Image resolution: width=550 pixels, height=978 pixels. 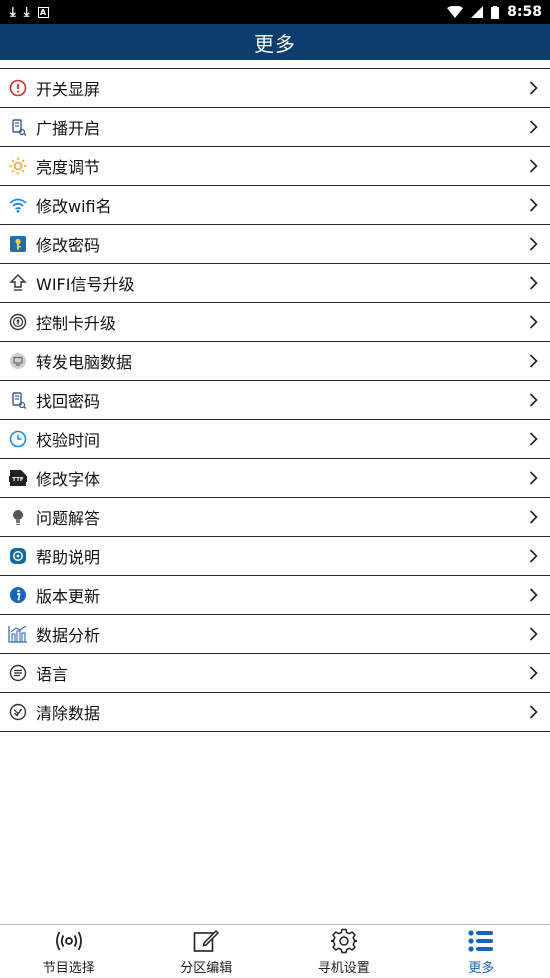 What do you see at coordinates (275, 361) in the screenshot?
I see `menu-item-forward-pc-data: 转发电脑数据` at bounding box center [275, 361].